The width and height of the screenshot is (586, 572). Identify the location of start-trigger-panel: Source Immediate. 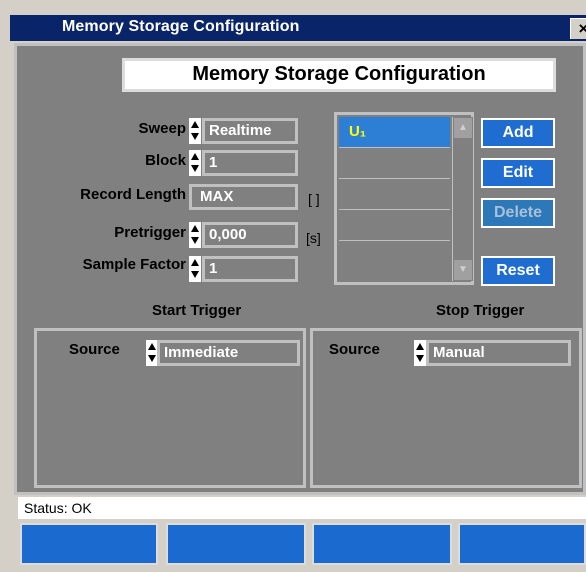
(170, 408).